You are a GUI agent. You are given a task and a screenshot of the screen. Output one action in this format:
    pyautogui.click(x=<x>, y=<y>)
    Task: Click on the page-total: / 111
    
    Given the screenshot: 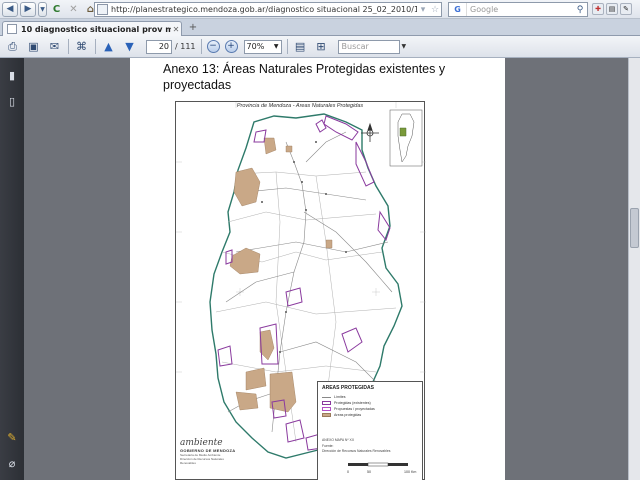 What is the action you would take?
    pyautogui.click(x=185, y=46)
    